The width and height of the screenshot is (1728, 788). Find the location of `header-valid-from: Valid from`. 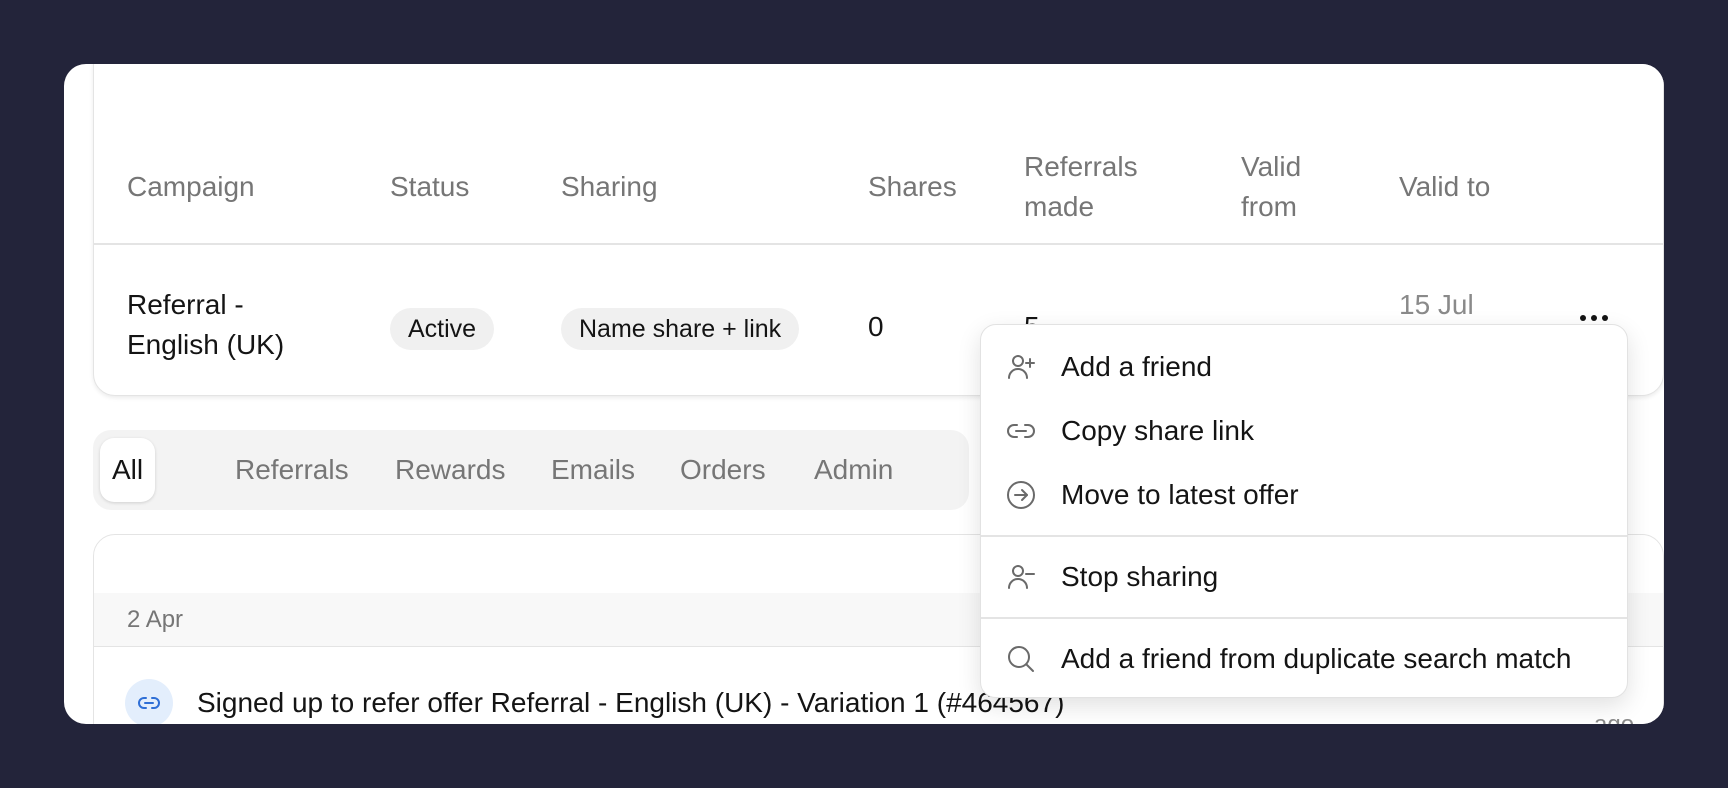

header-valid-from: Valid from is located at coordinates (1271, 186).